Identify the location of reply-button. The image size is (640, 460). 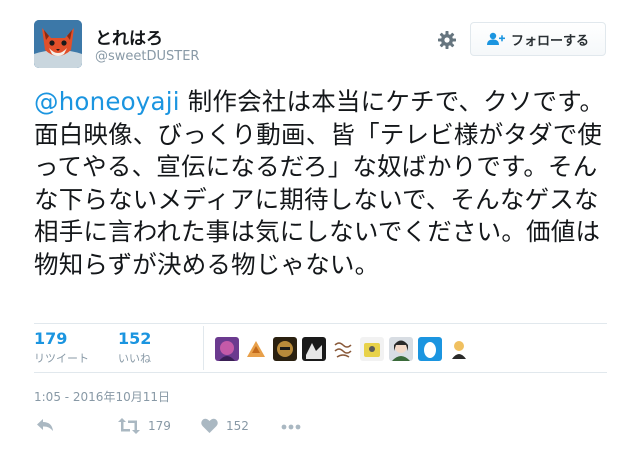
(45, 425).